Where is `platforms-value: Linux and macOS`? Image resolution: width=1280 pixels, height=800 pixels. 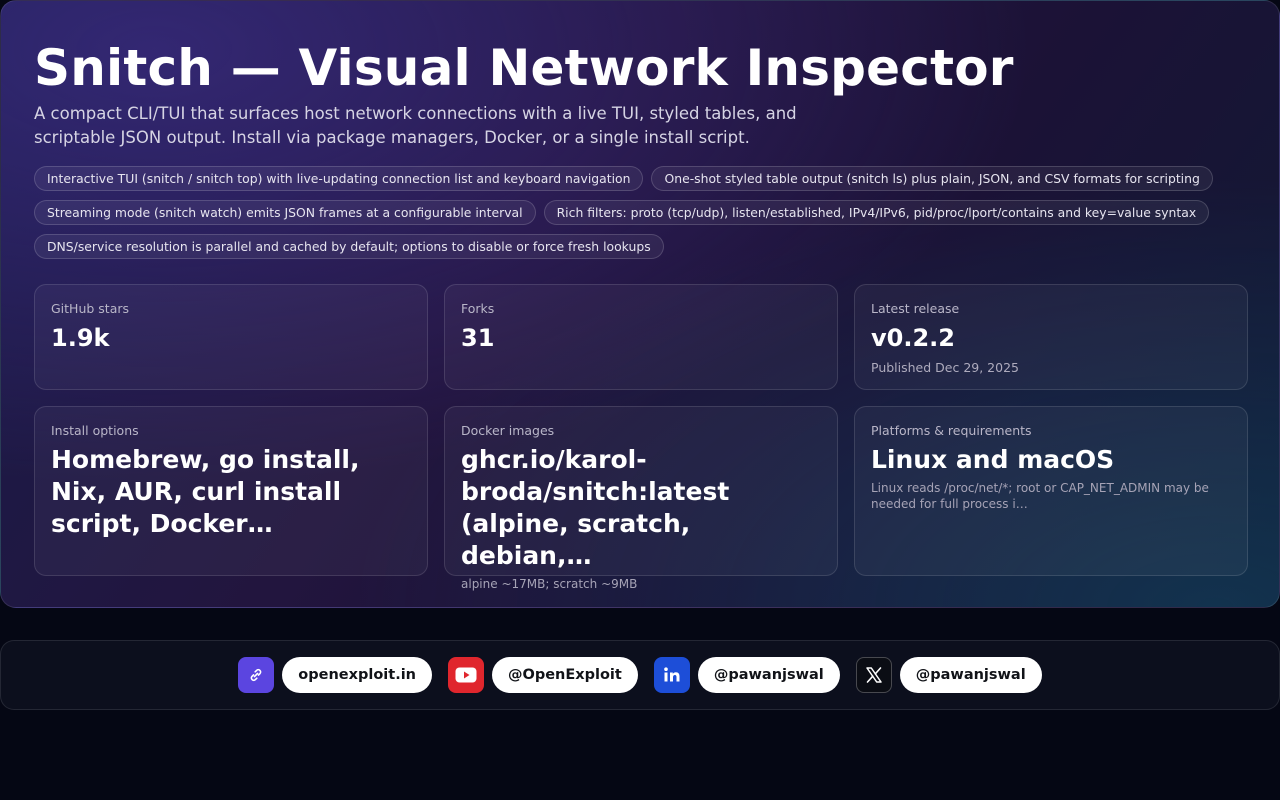
platforms-value: Linux and macOS is located at coordinates (993, 459).